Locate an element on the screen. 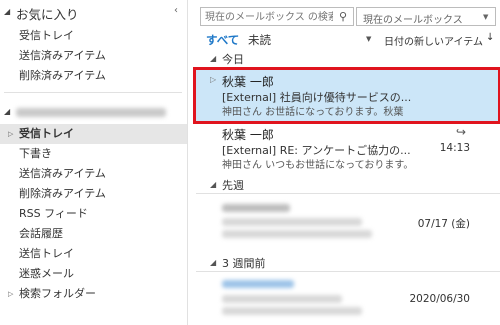  message-time: 07/17 (金) is located at coordinates (443, 224).